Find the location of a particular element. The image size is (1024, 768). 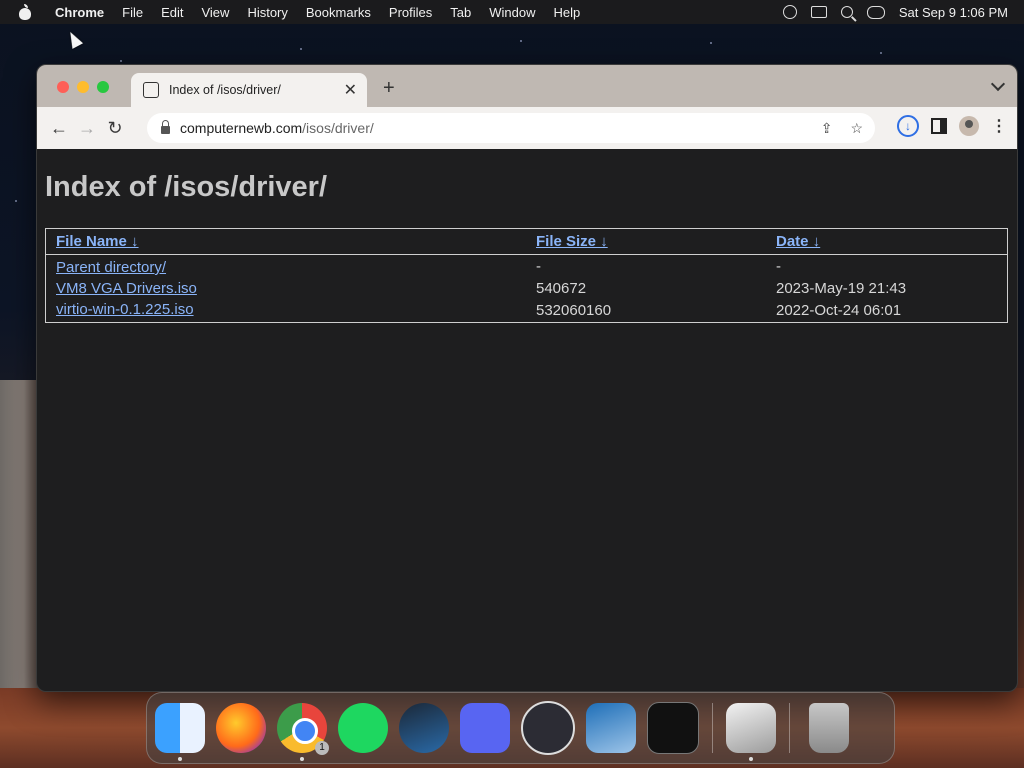

apple-icon is located at coordinates (25, 12).